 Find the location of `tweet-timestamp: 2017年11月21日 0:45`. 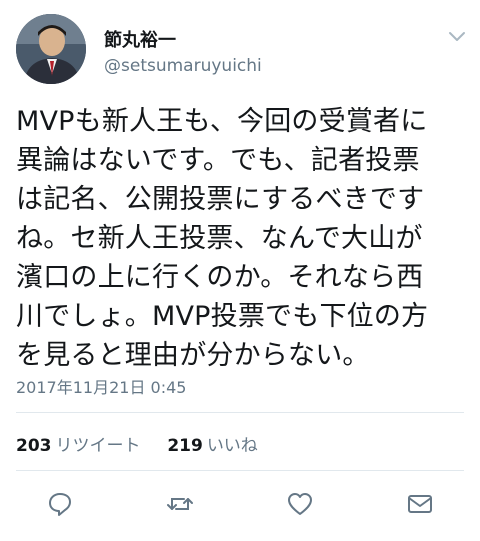

tweet-timestamp: 2017年11月21日 0:45 is located at coordinates (101, 386).